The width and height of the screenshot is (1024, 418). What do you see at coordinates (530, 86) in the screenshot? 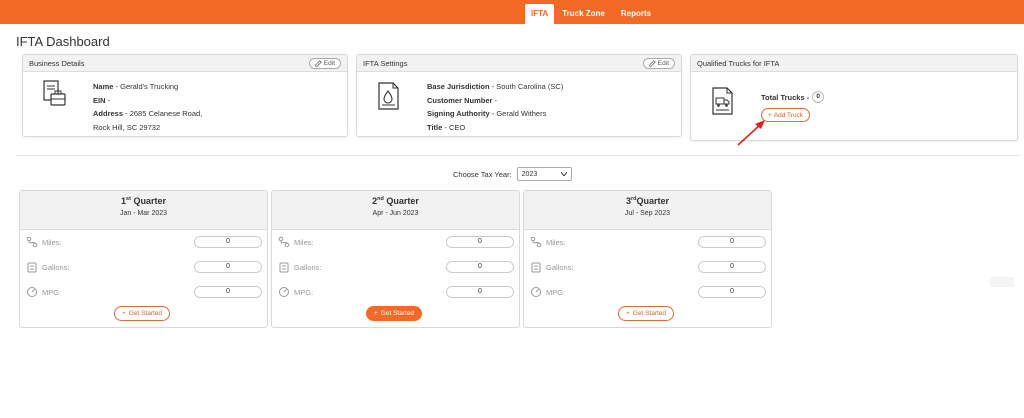
I see `base-jurisdiction-value: South Carolina (SC)` at bounding box center [530, 86].